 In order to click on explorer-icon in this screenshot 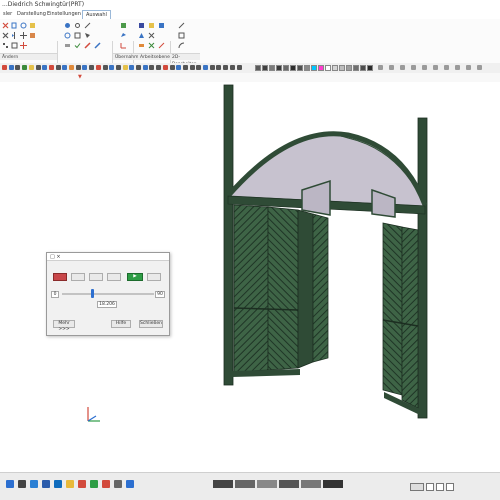, I will do `click(70, 484)`.